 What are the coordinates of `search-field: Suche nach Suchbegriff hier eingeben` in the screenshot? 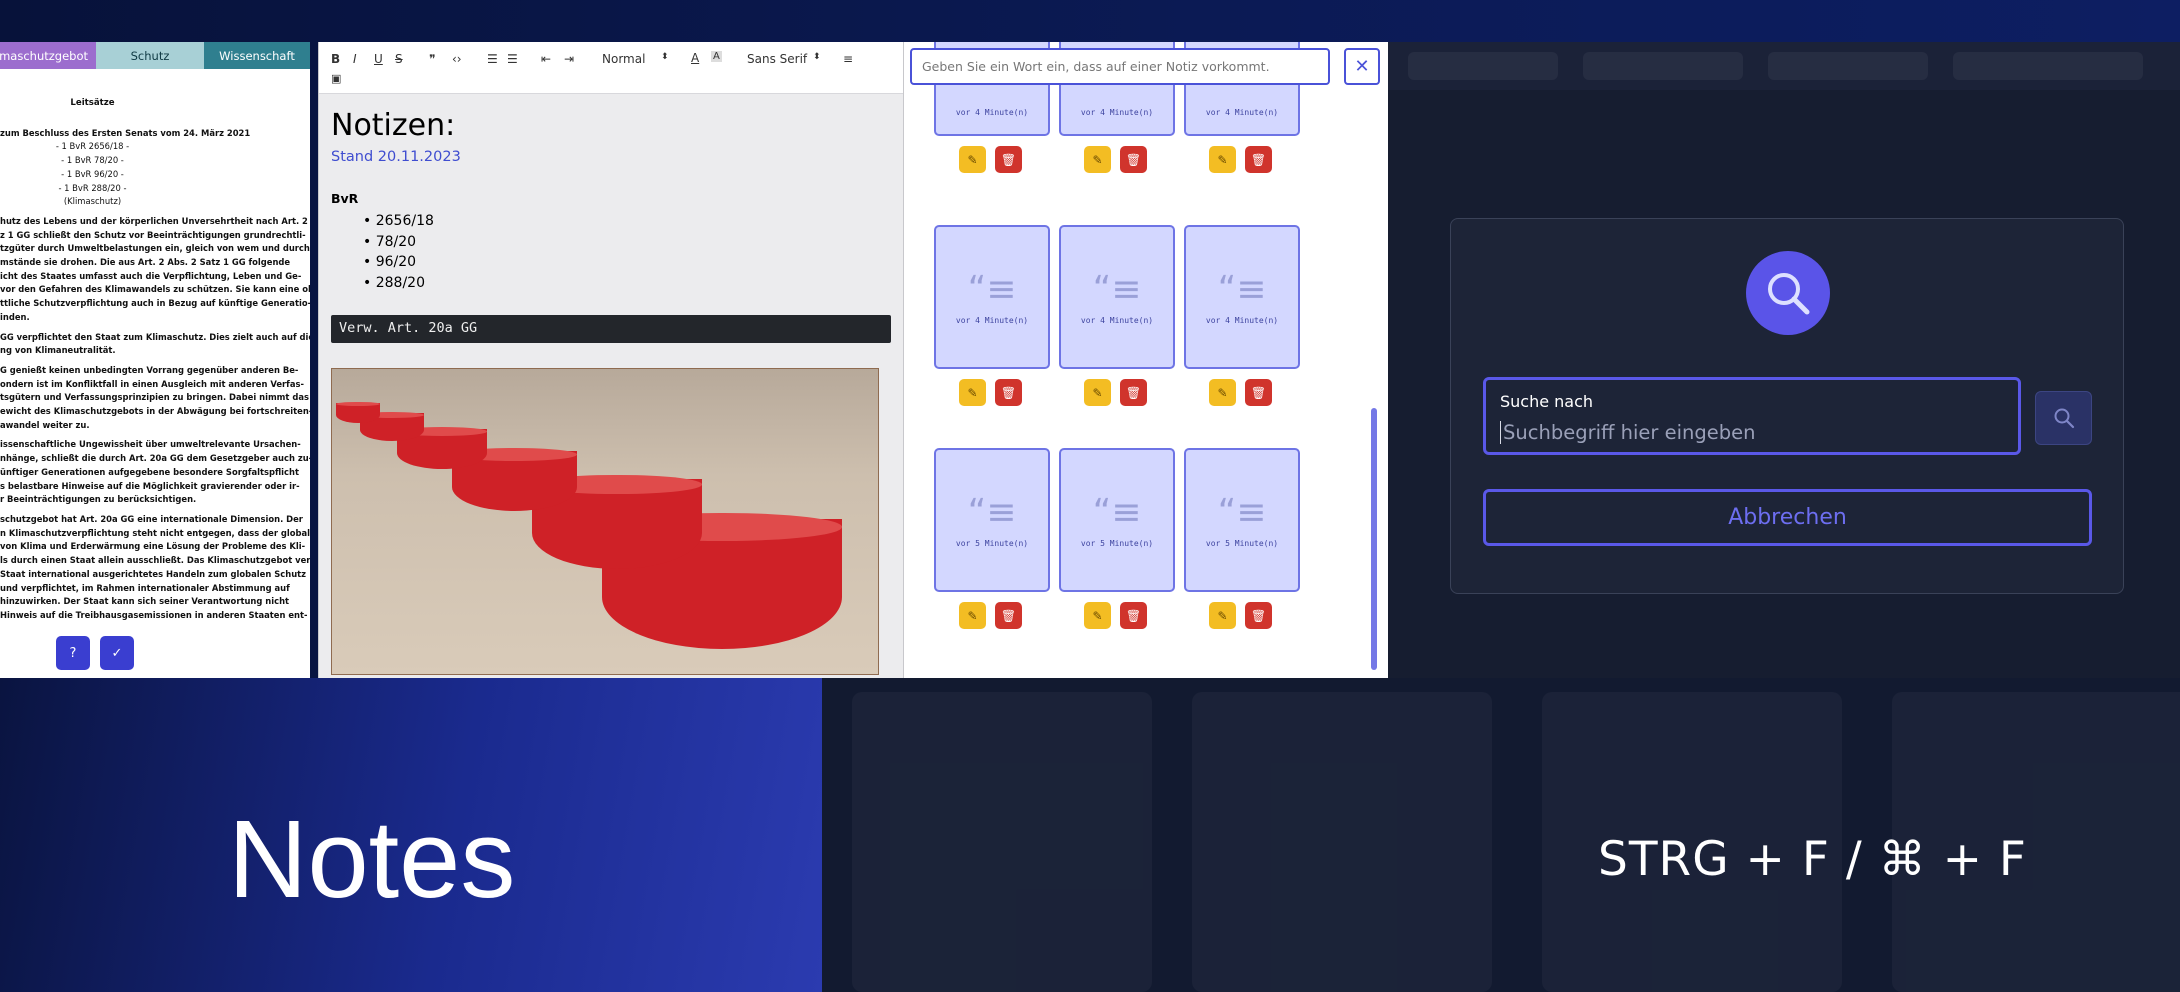 It's located at (1752, 416).